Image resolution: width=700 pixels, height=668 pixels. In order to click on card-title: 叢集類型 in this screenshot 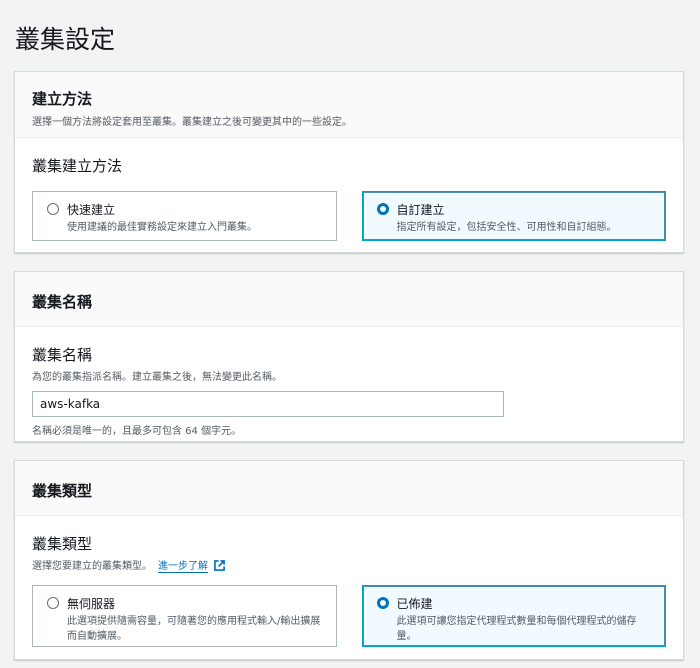, I will do `click(62, 491)`.